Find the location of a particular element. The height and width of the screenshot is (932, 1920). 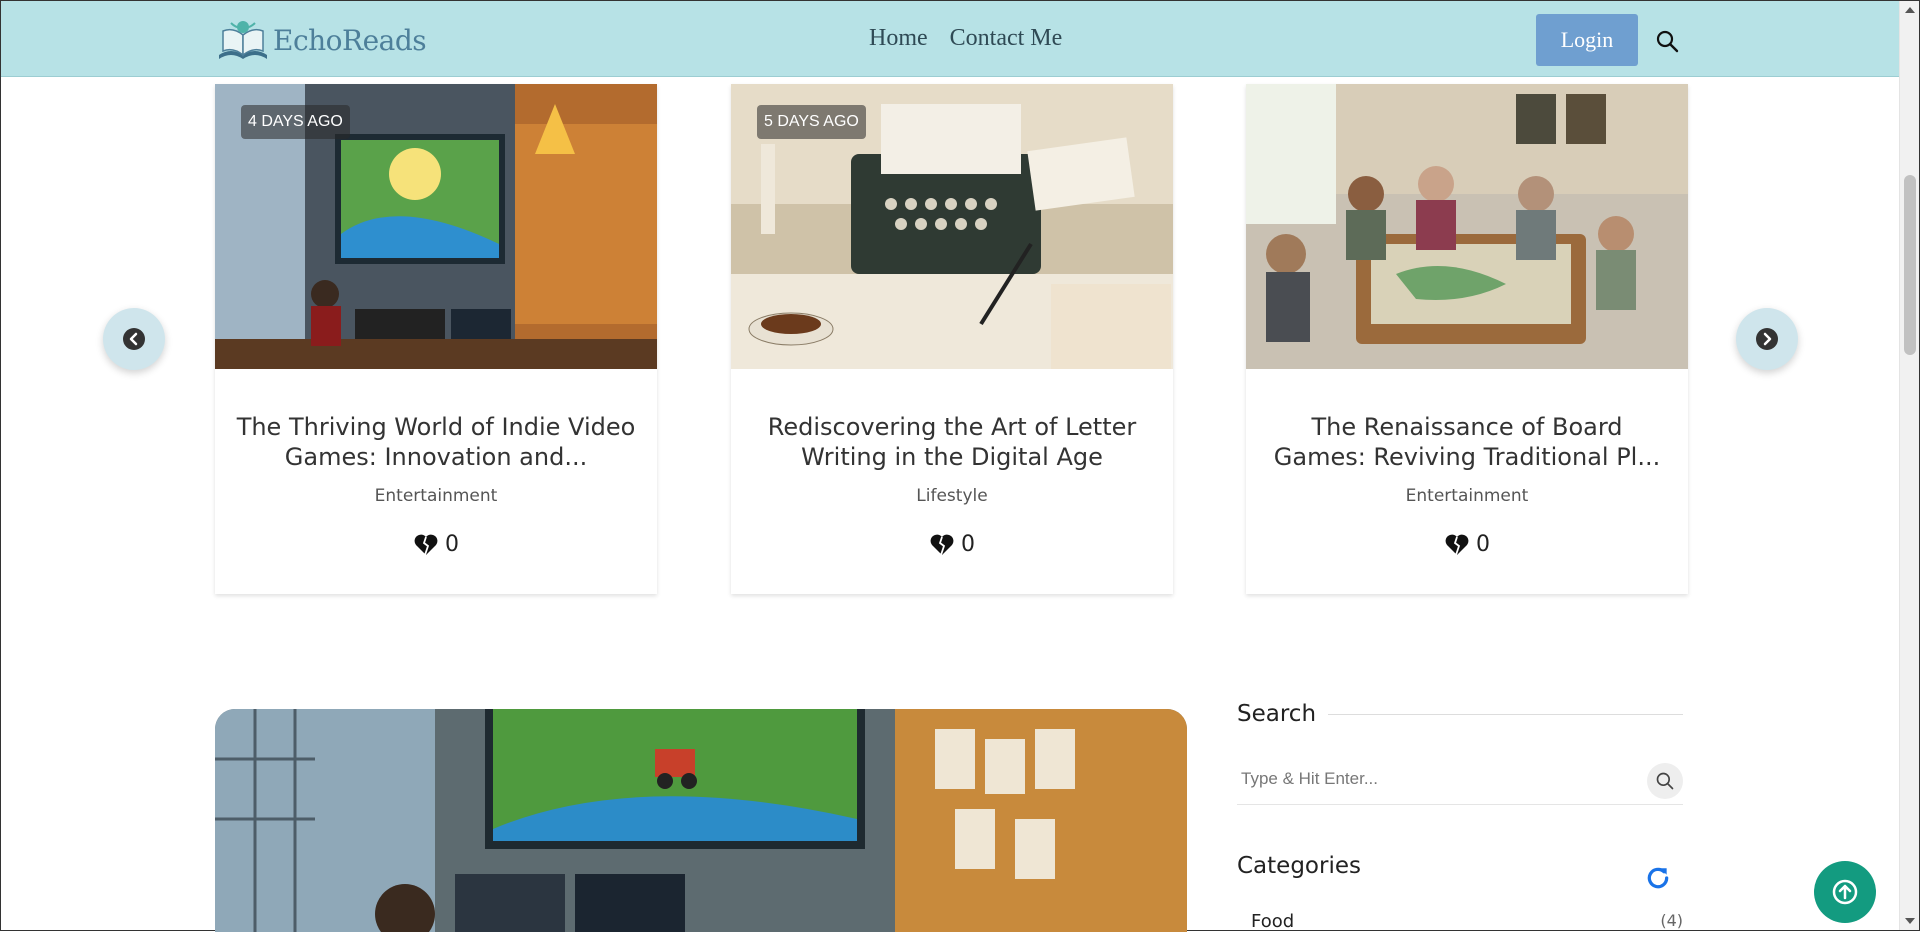

main-nav: Home Contact Me is located at coordinates (965, 38).